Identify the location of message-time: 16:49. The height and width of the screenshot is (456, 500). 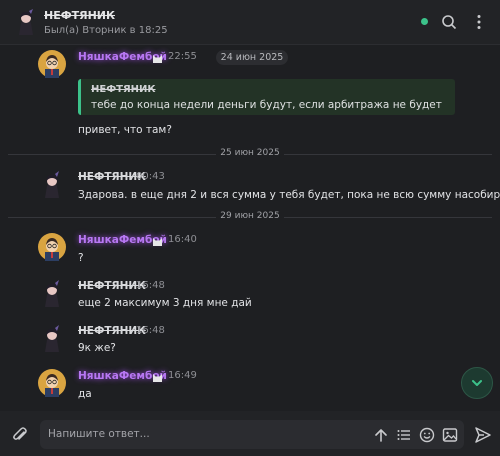
(182, 375).